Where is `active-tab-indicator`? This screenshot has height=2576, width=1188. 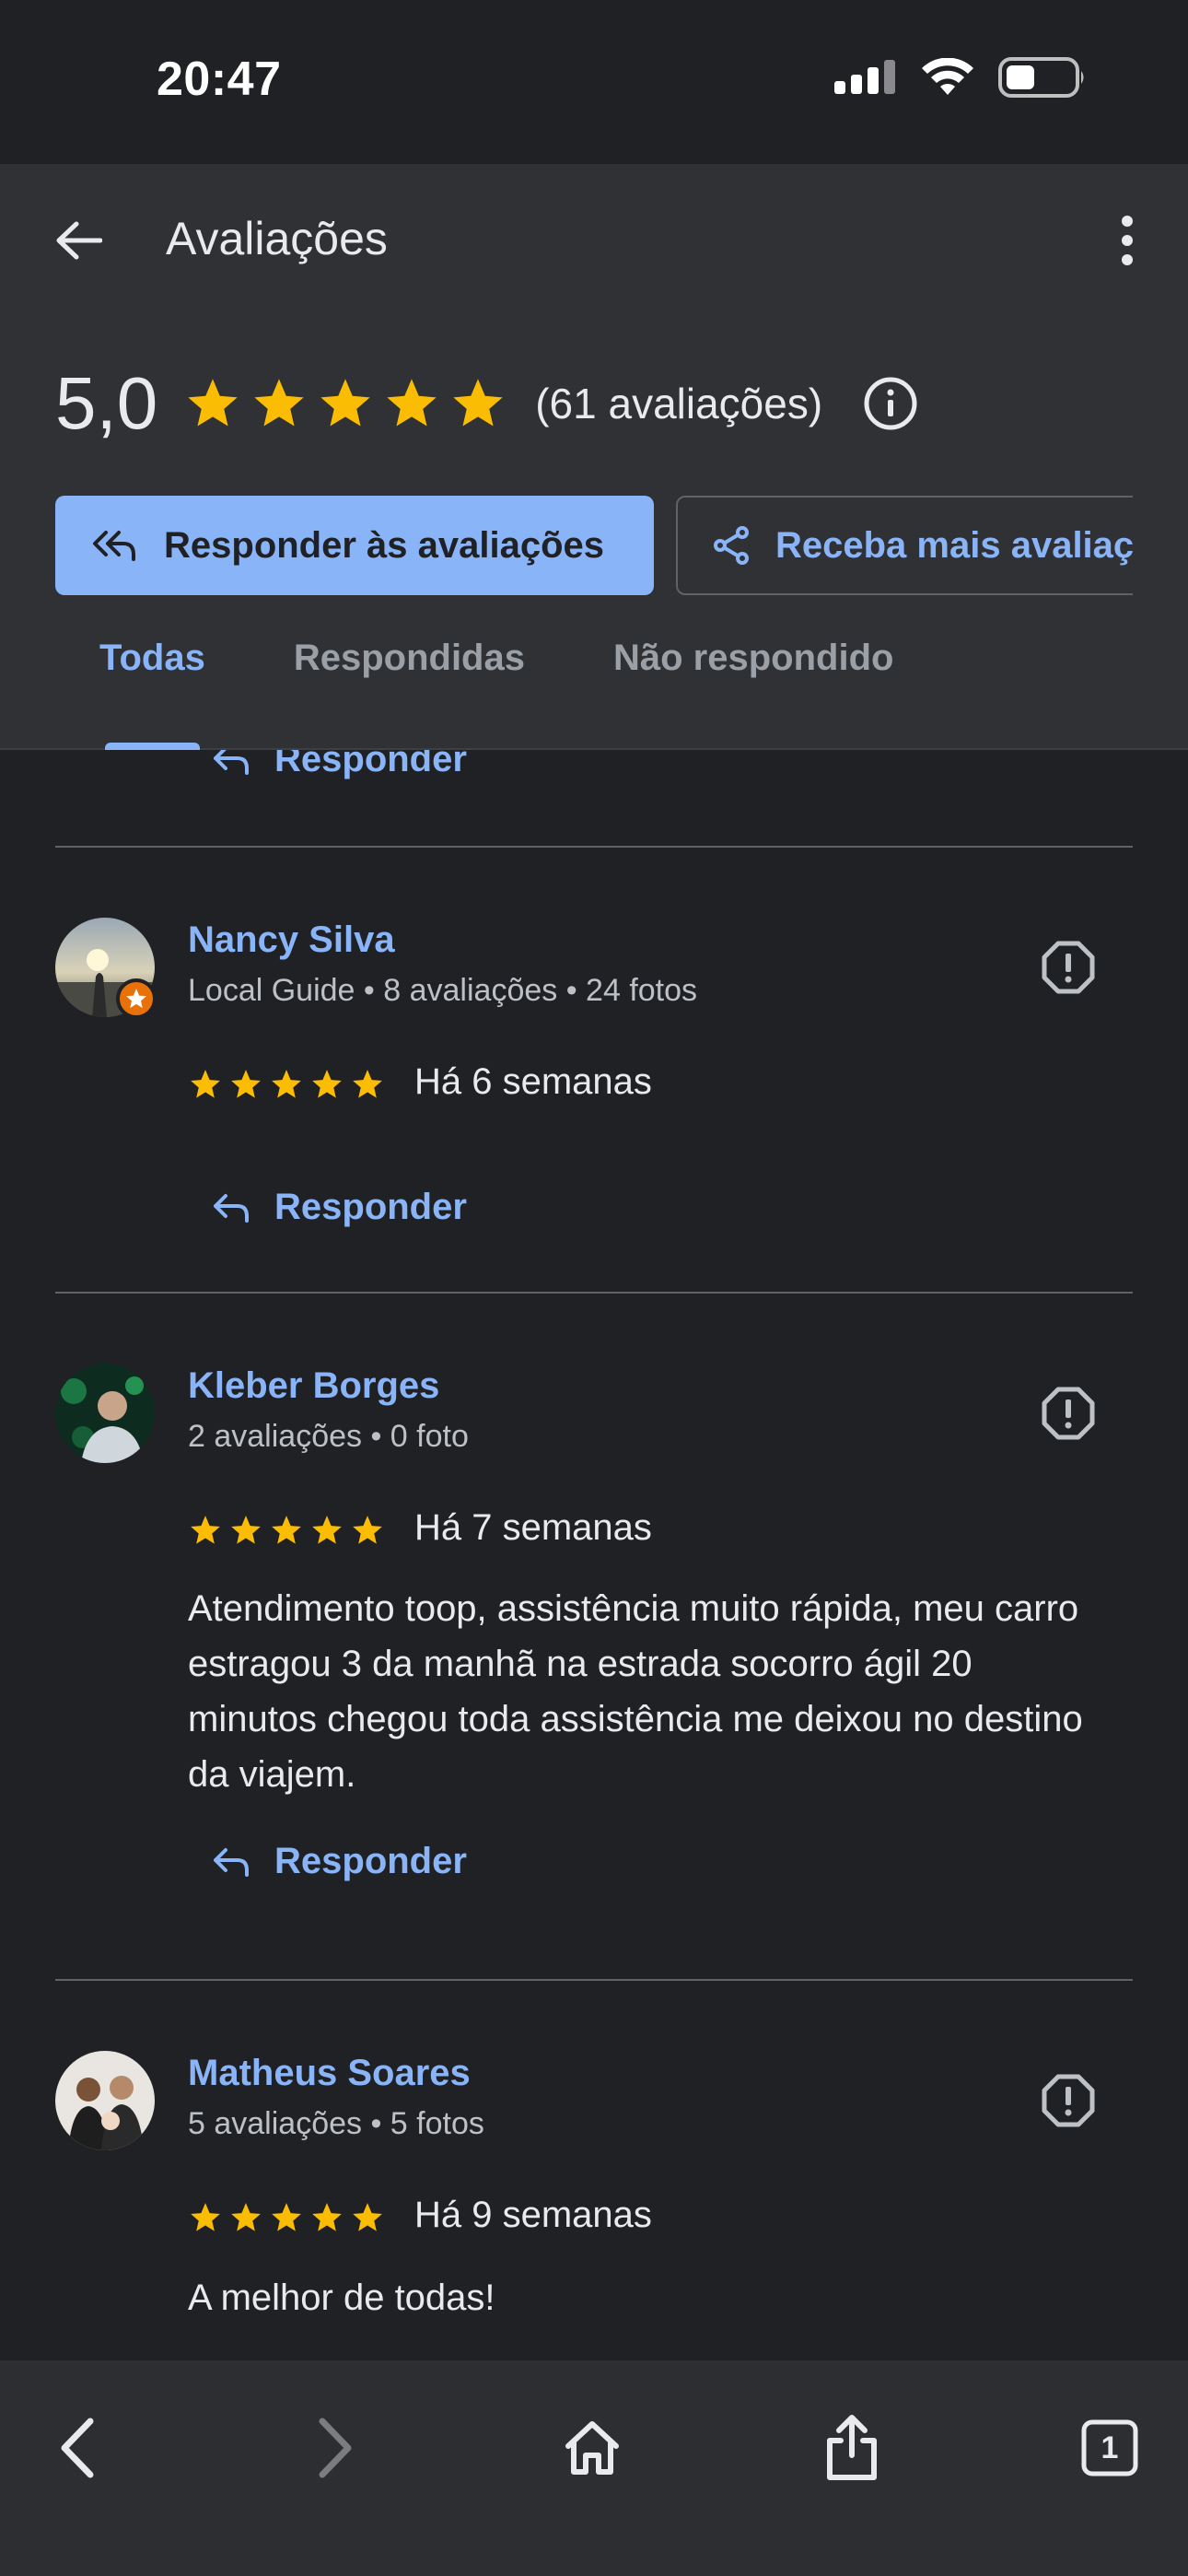 active-tab-indicator is located at coordinates (152, 746).